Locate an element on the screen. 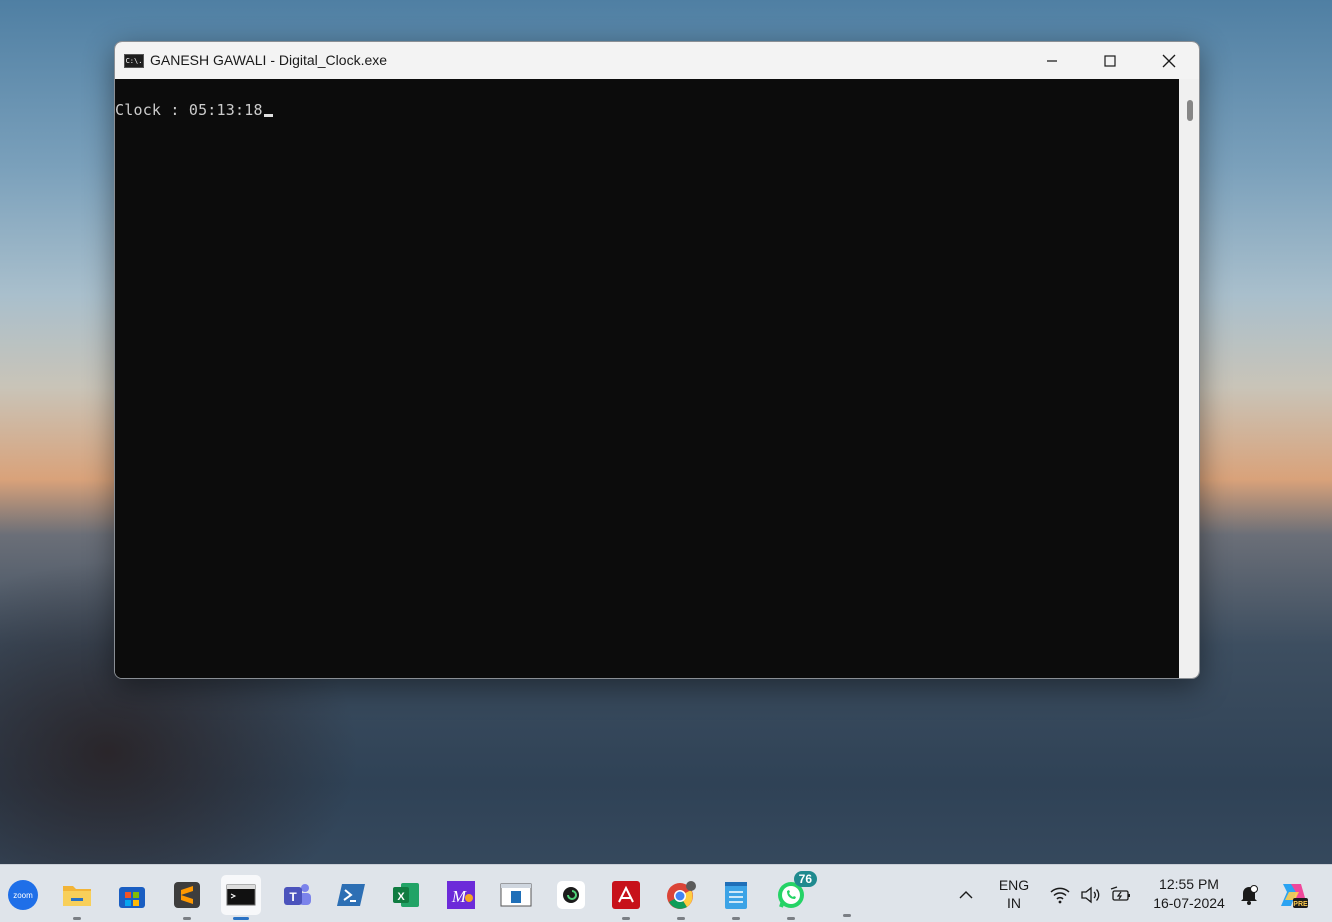 The height and width of the screenshot is (922, 1332). battery-status is located at coordinates (1121, 895).